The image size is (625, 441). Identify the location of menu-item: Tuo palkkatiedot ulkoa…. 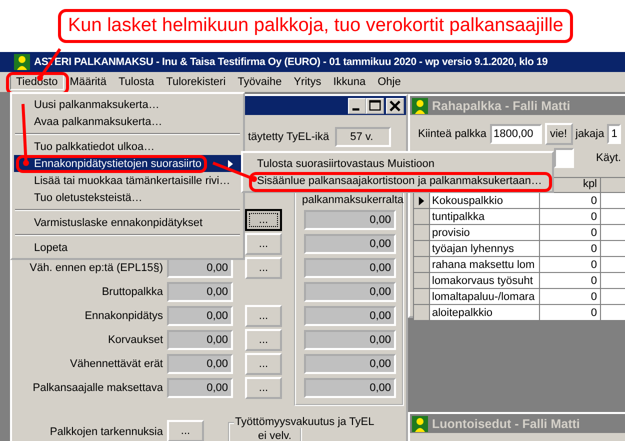
(127, 146).